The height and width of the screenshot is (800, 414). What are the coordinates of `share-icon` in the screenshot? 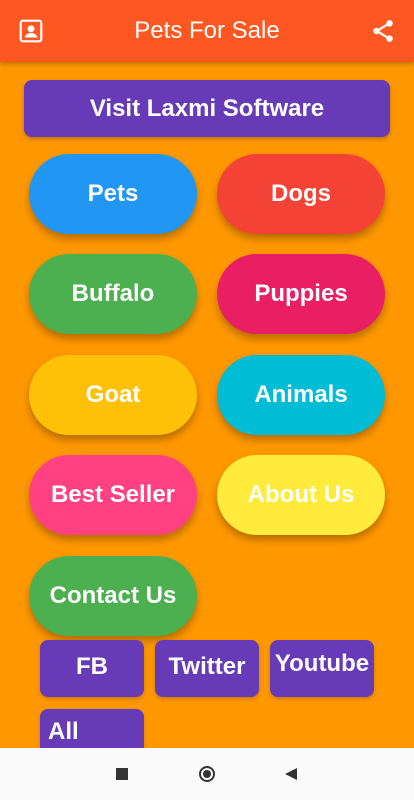 It's located at (383, 31).